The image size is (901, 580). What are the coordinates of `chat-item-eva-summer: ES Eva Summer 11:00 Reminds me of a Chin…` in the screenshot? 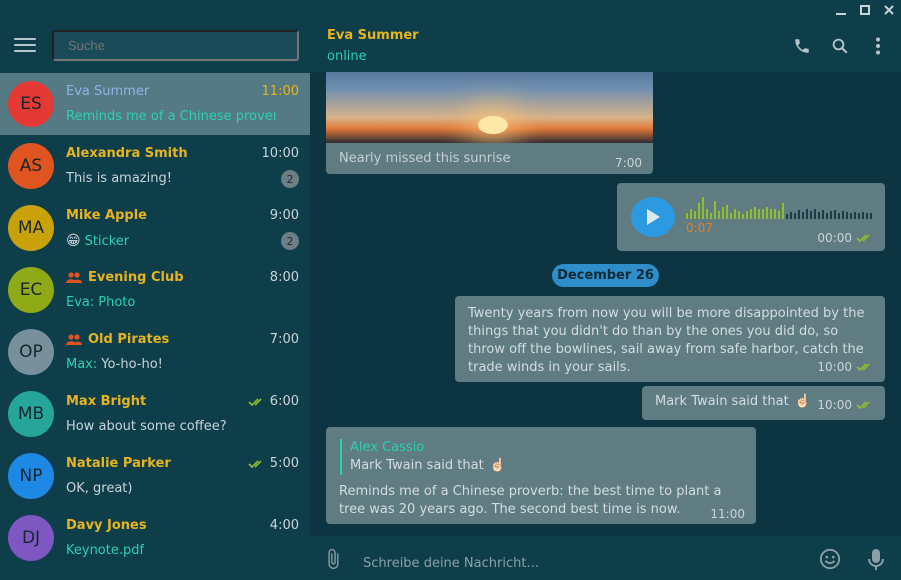 It's located at (155, 104).